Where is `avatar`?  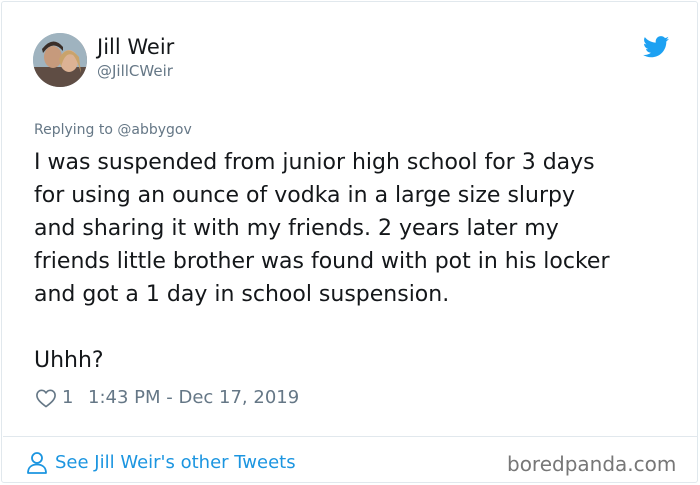
avatar is located at coordinates (60, 60).